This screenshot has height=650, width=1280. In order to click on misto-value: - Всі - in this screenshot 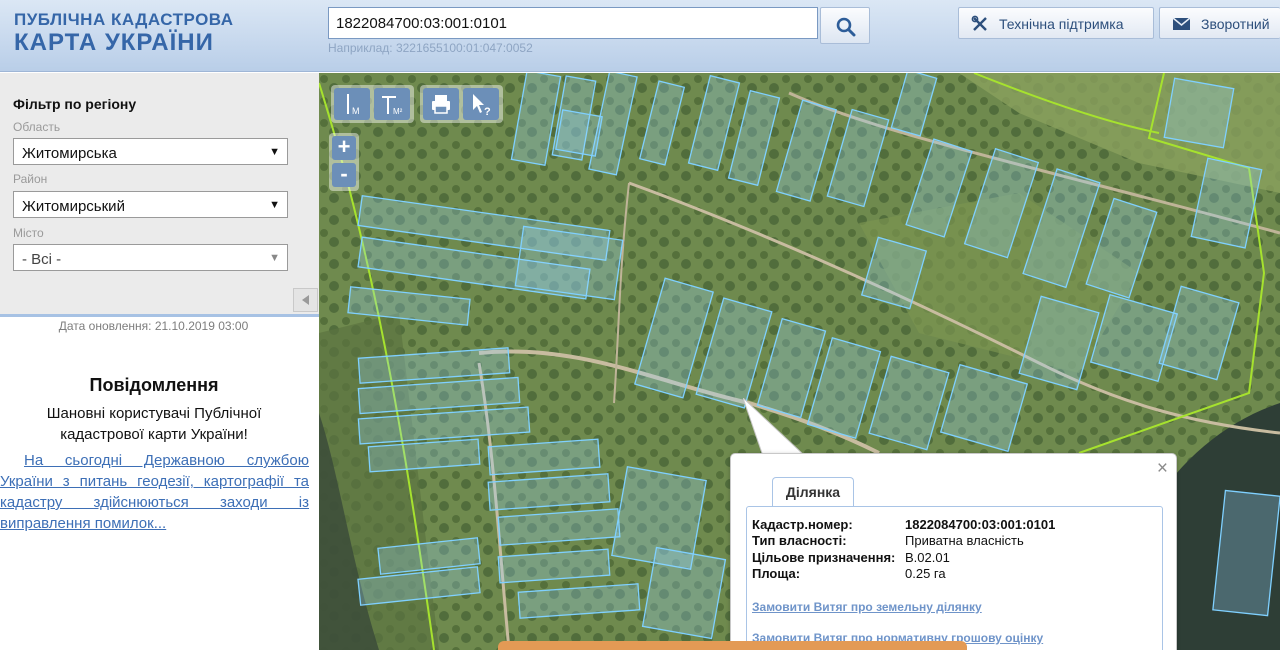, I will do `click(42, 259)`.